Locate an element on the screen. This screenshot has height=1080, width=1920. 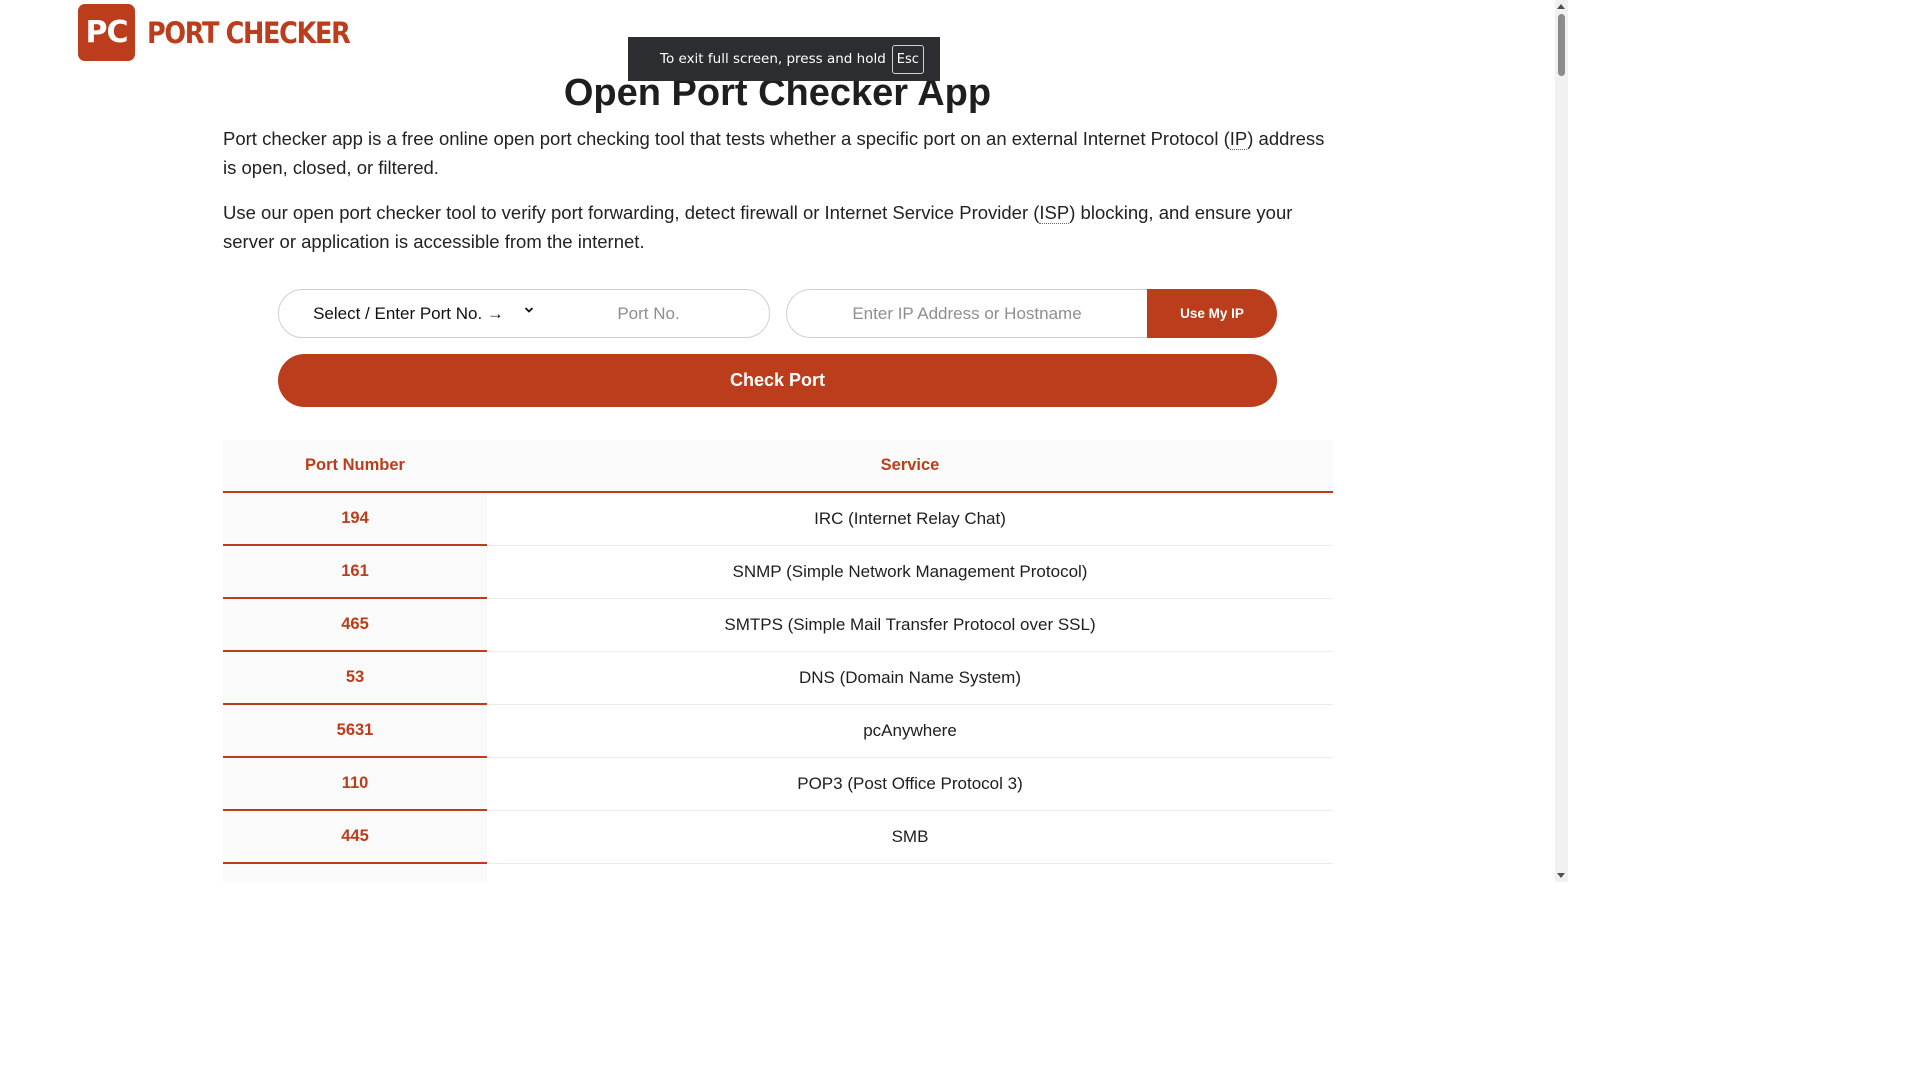
logo-text: PORT CHECKER is located at coordinates (249, 32).